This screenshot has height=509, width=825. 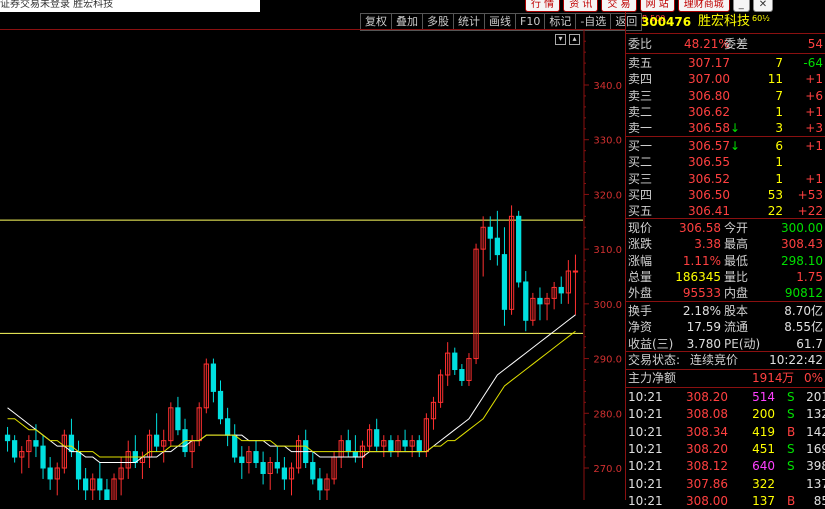 I want to click on y-tick-label: 310.0, so click(x=607, y=250).